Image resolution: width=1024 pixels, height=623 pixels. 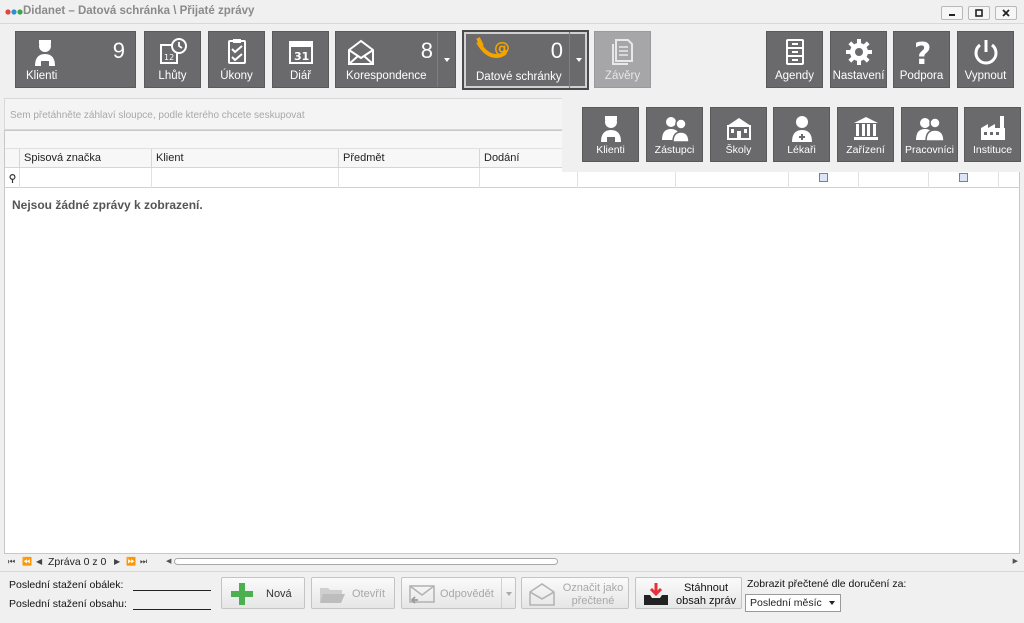 I want to click on minimize-button, so click(x=952, y=13).